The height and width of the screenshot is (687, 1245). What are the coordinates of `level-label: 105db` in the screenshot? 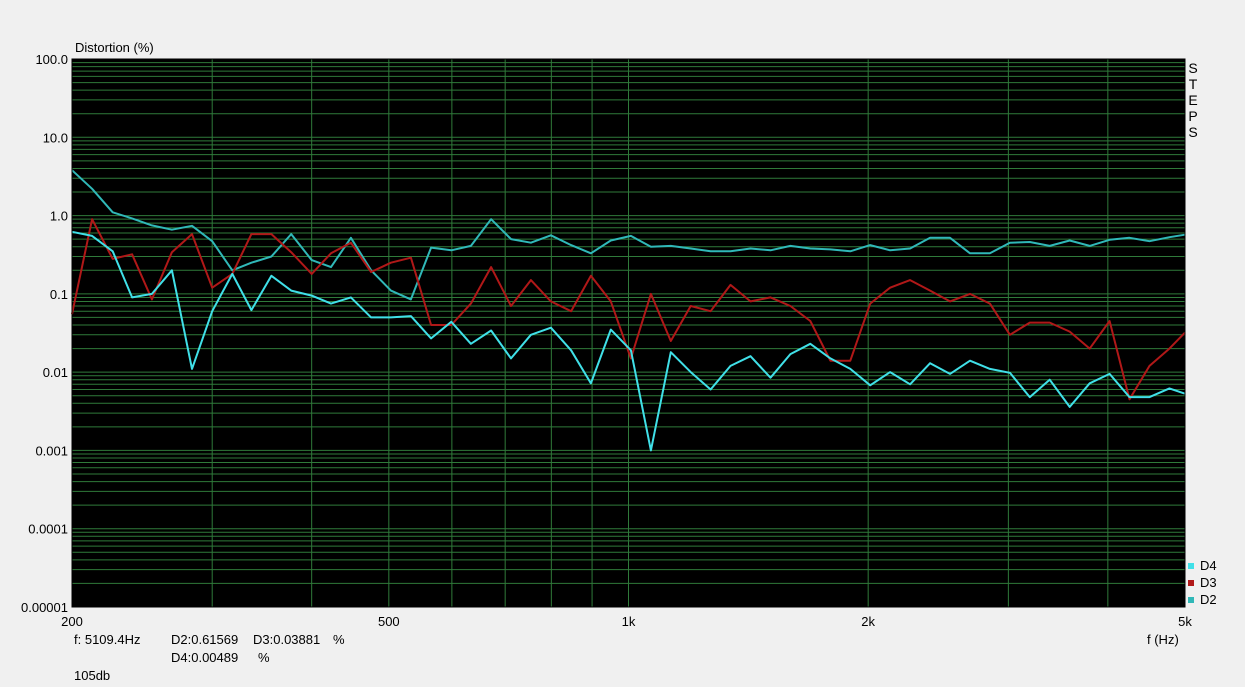 It's located at (92, 675).